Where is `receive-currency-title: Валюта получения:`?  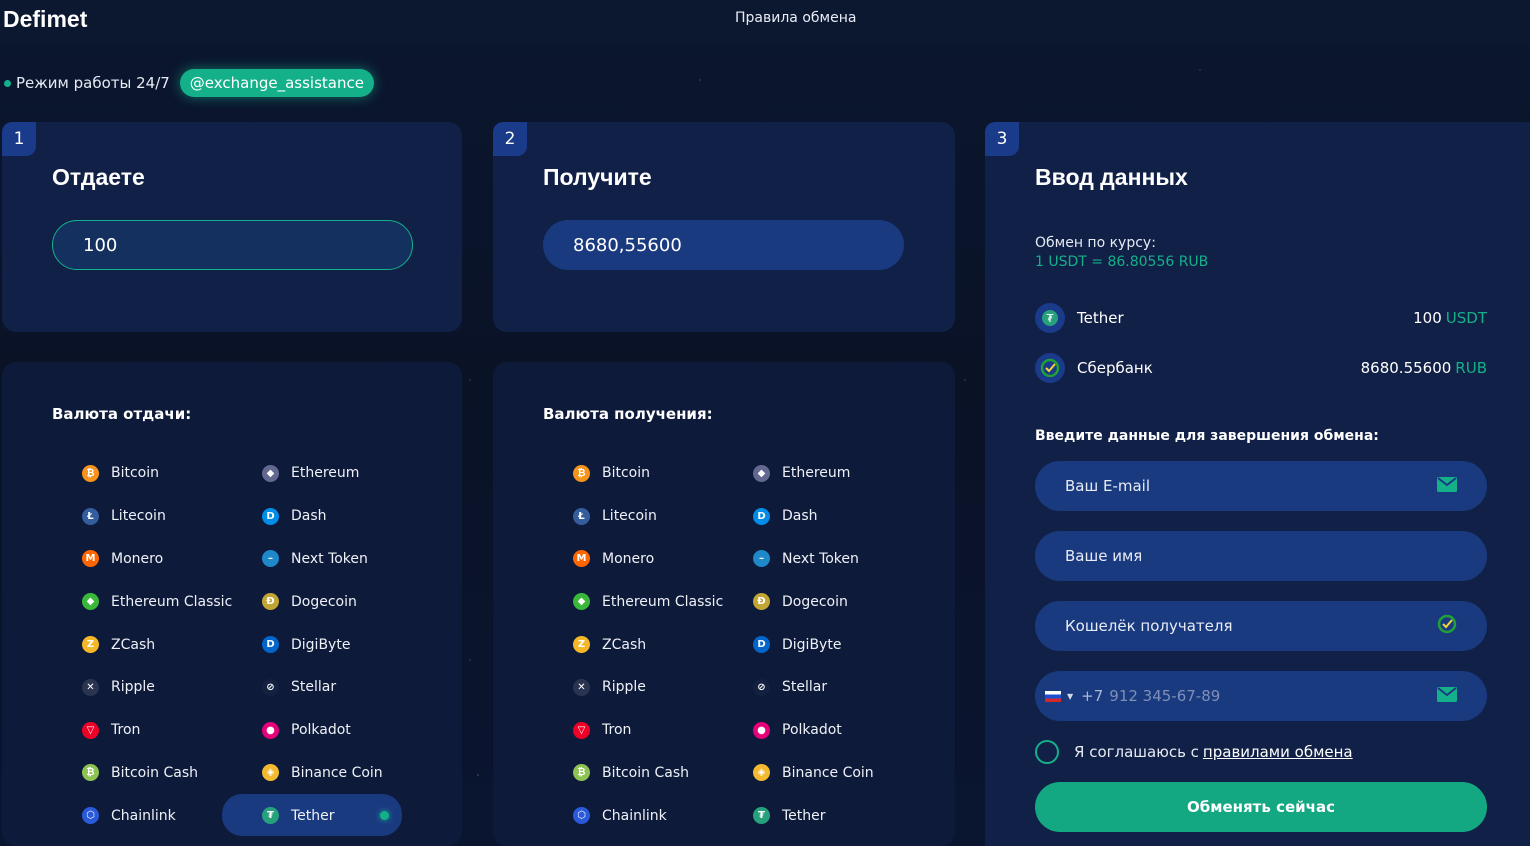
receive-currency-title: Валюта получения: is located at coordinates (628, 414).